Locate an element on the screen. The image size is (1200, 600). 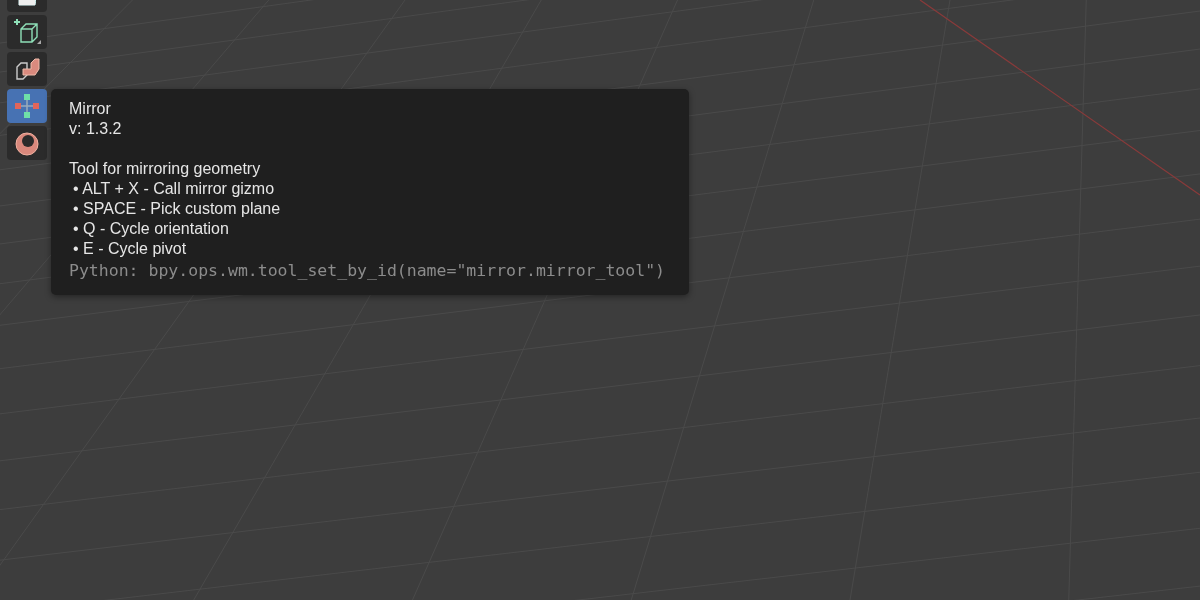
shortcut-text: • Q - Cycle orientation is located at coordinates (151, 229).